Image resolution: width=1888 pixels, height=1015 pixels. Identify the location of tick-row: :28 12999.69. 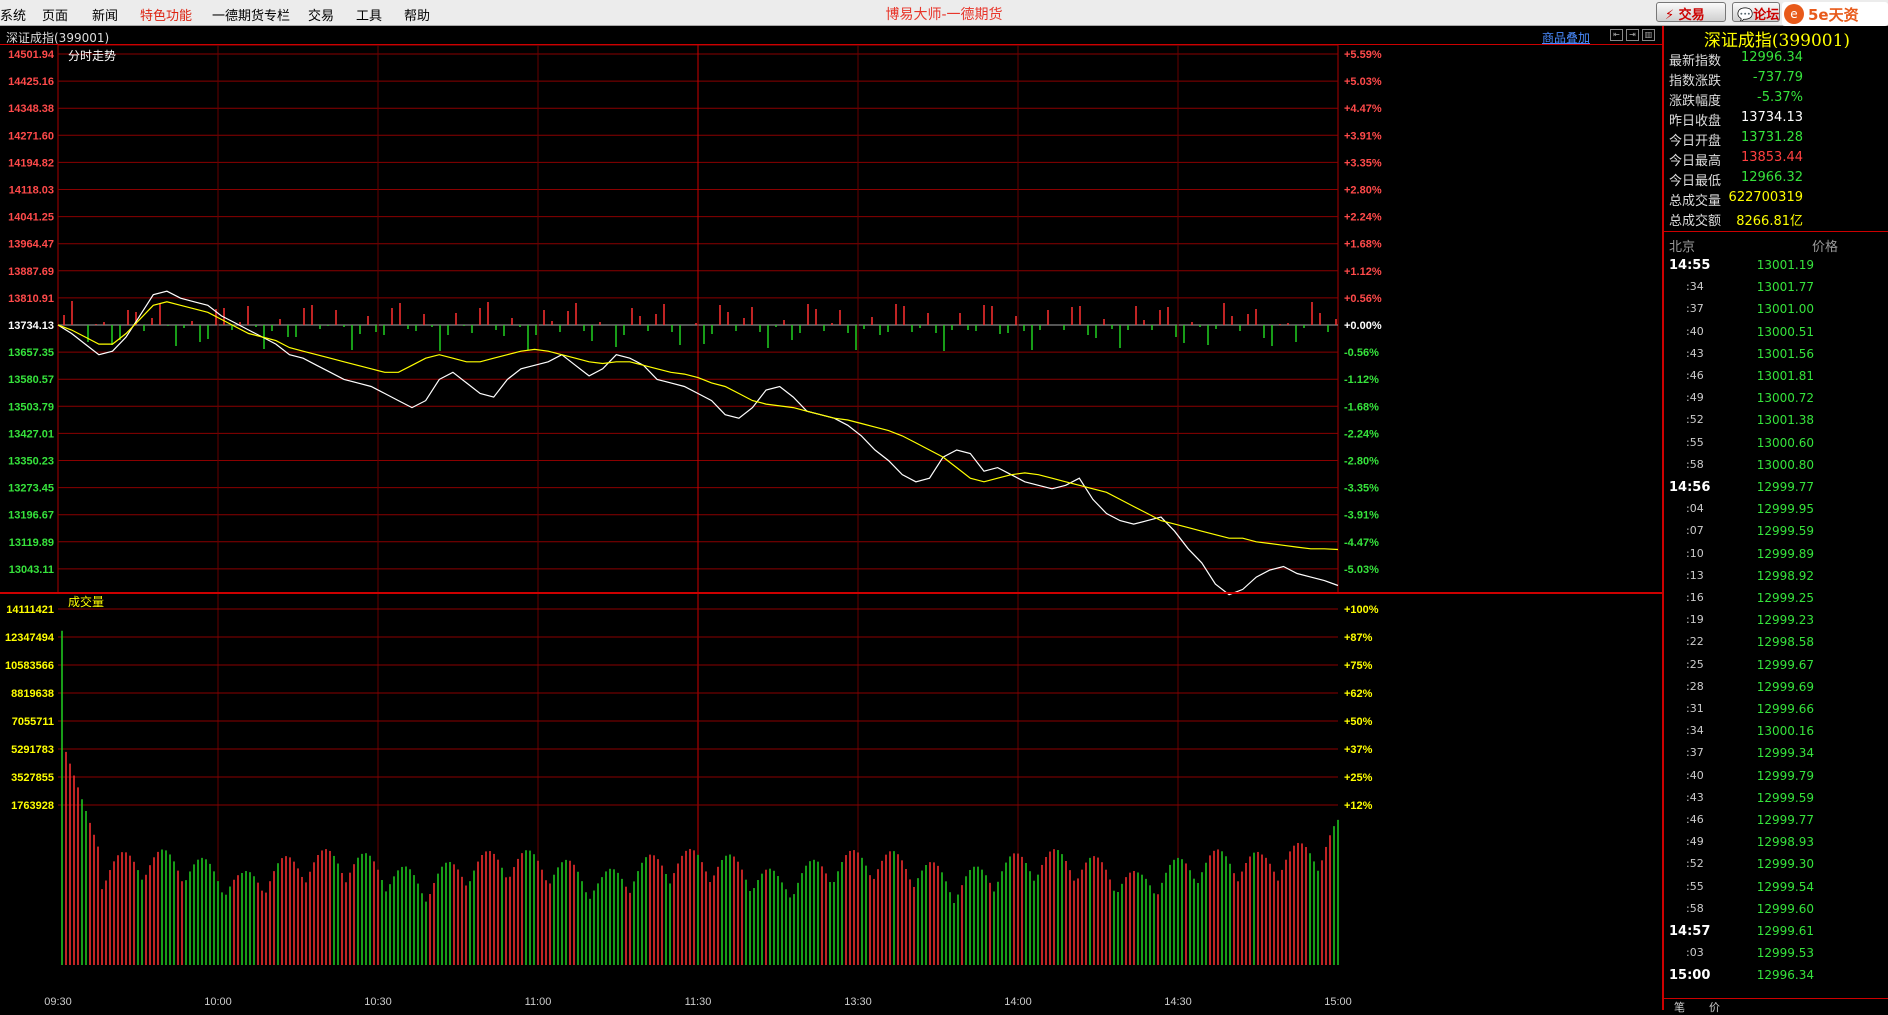
(1776, 688).